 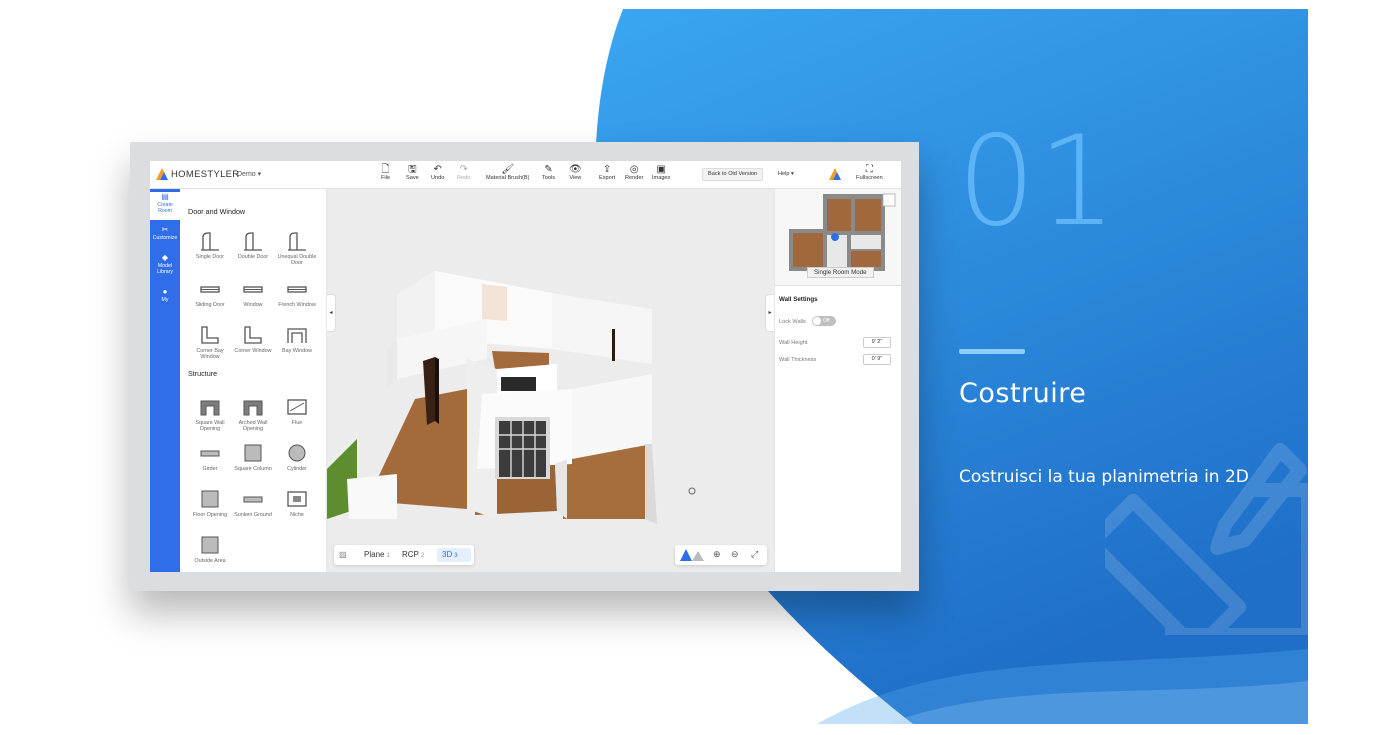 What do you see at coordinates (733, 174) in the screenshot?
I see `back-to-old-version-button: Back to Old Version` at bounding box center [733, 174].